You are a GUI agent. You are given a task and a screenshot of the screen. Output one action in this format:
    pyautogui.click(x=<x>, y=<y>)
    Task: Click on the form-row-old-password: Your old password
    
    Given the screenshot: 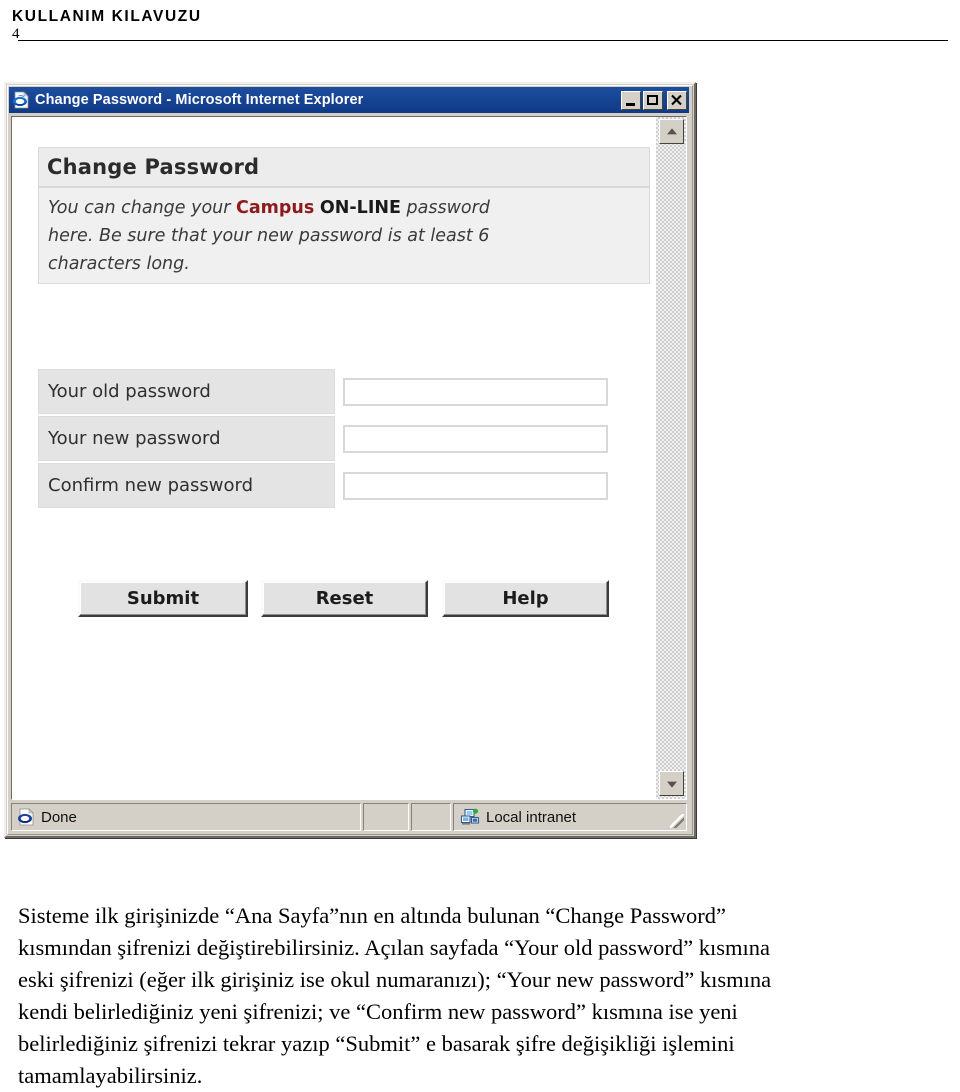 What is the action you would take?
    pyautogui.click(x=334, y=391)
    